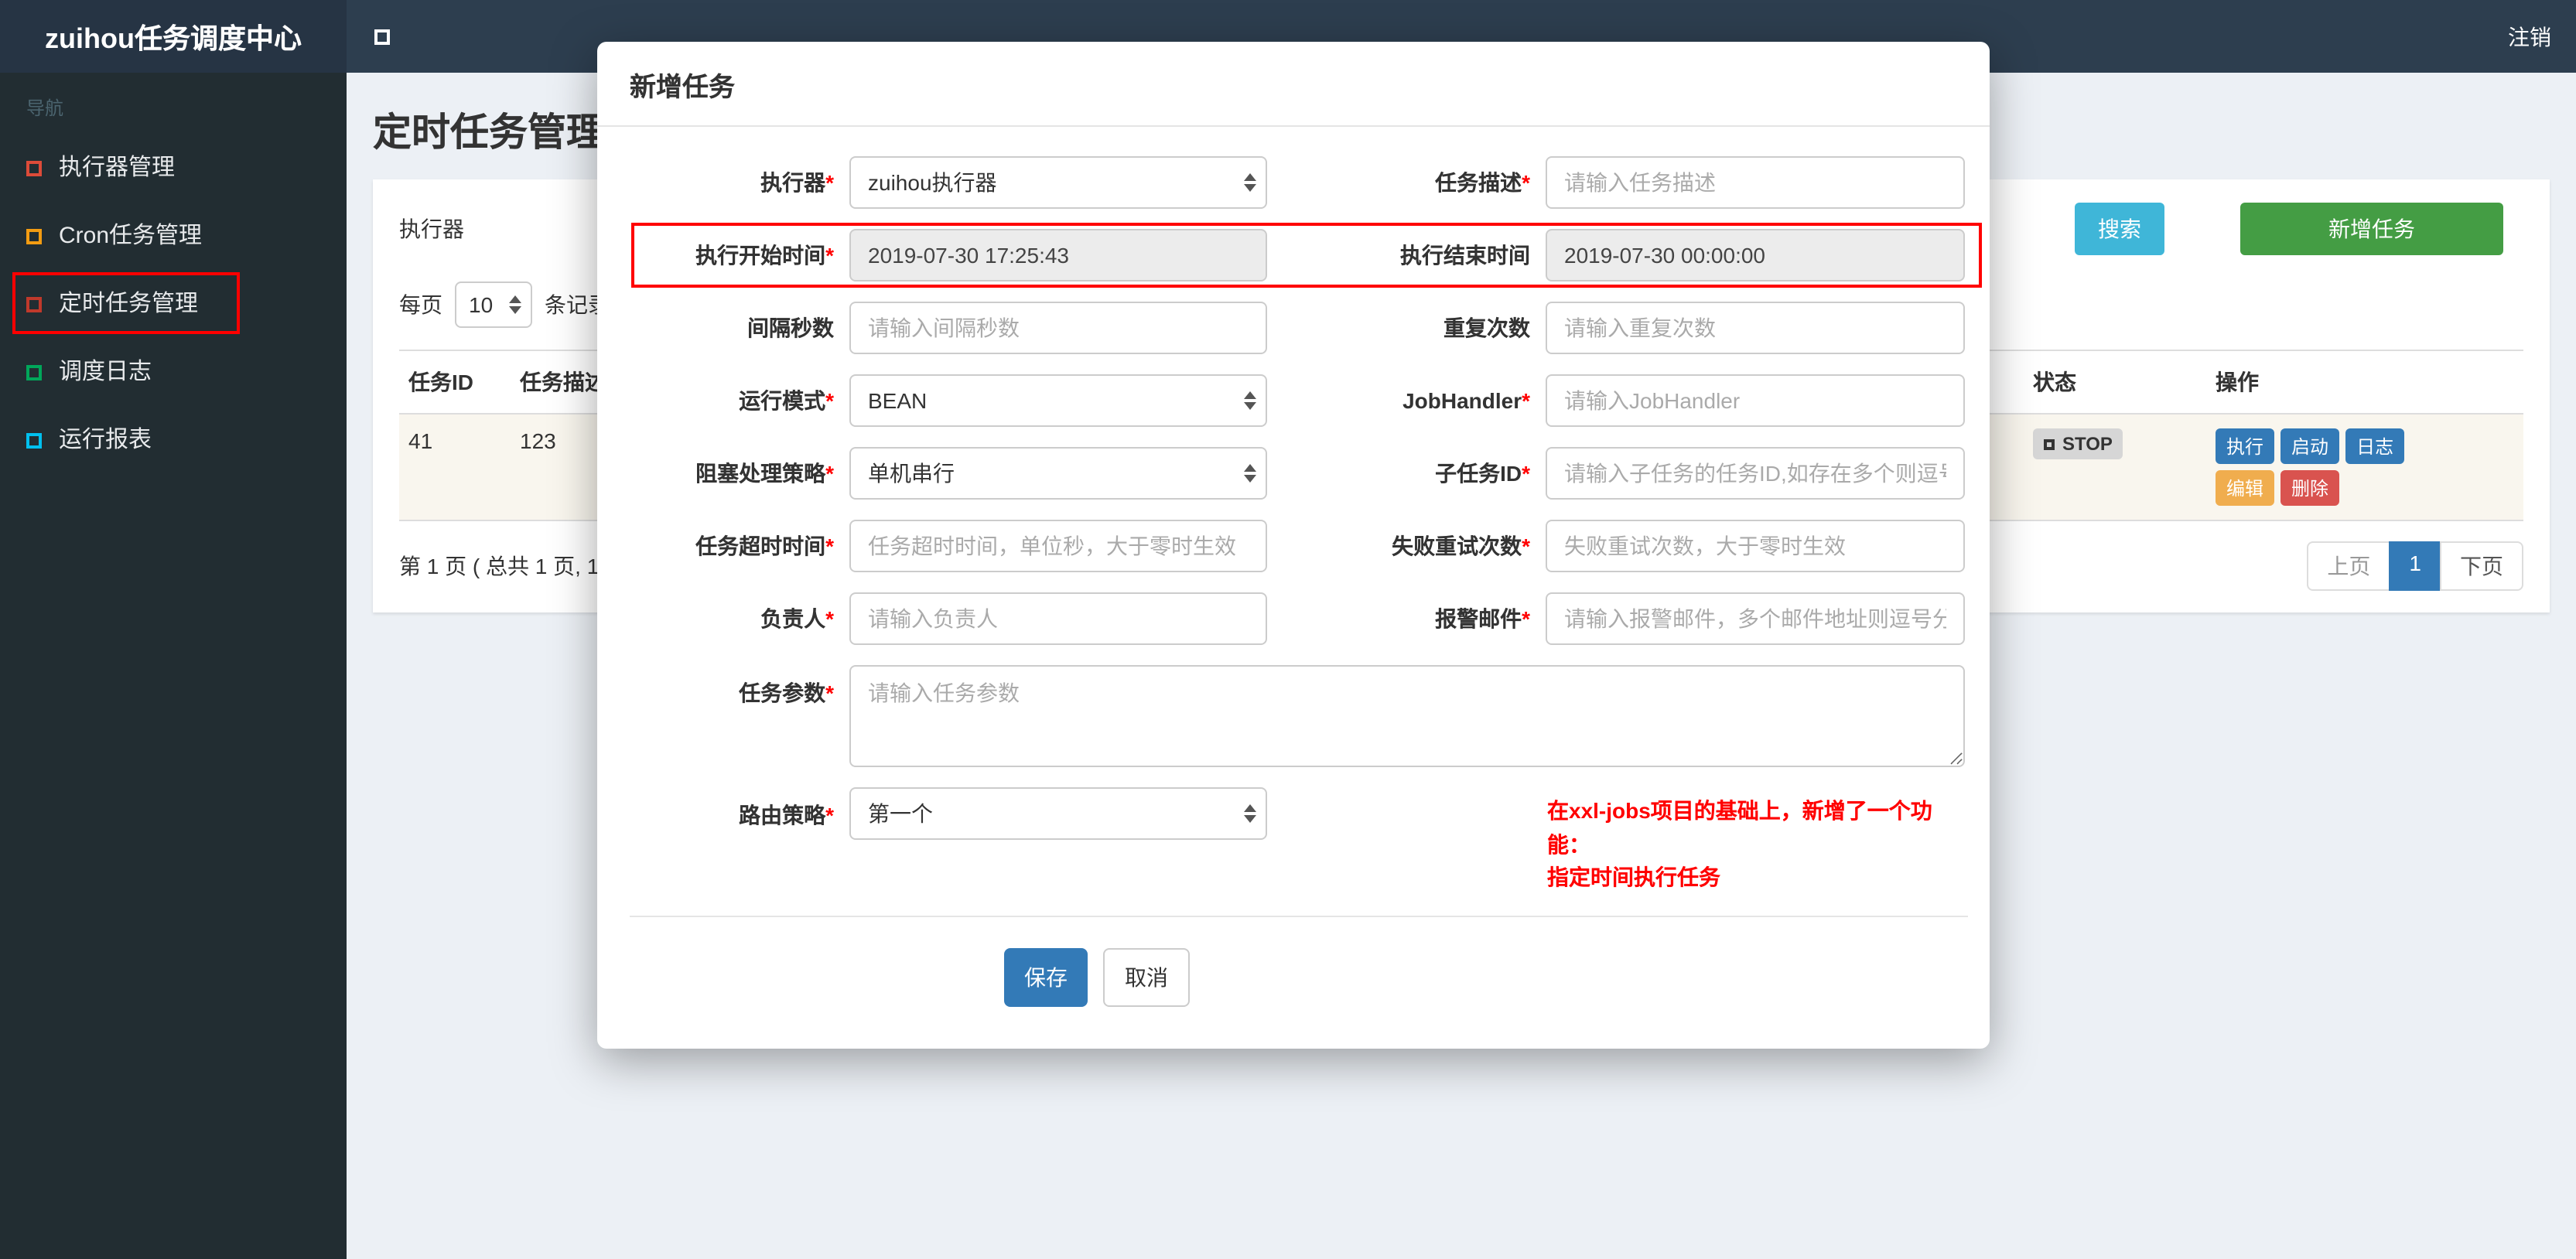  What do you see at coordinates (173, 441) in the screenshot?
I see `sidebar-item-run-report: 运行报表` at bounding box center [173, 441].